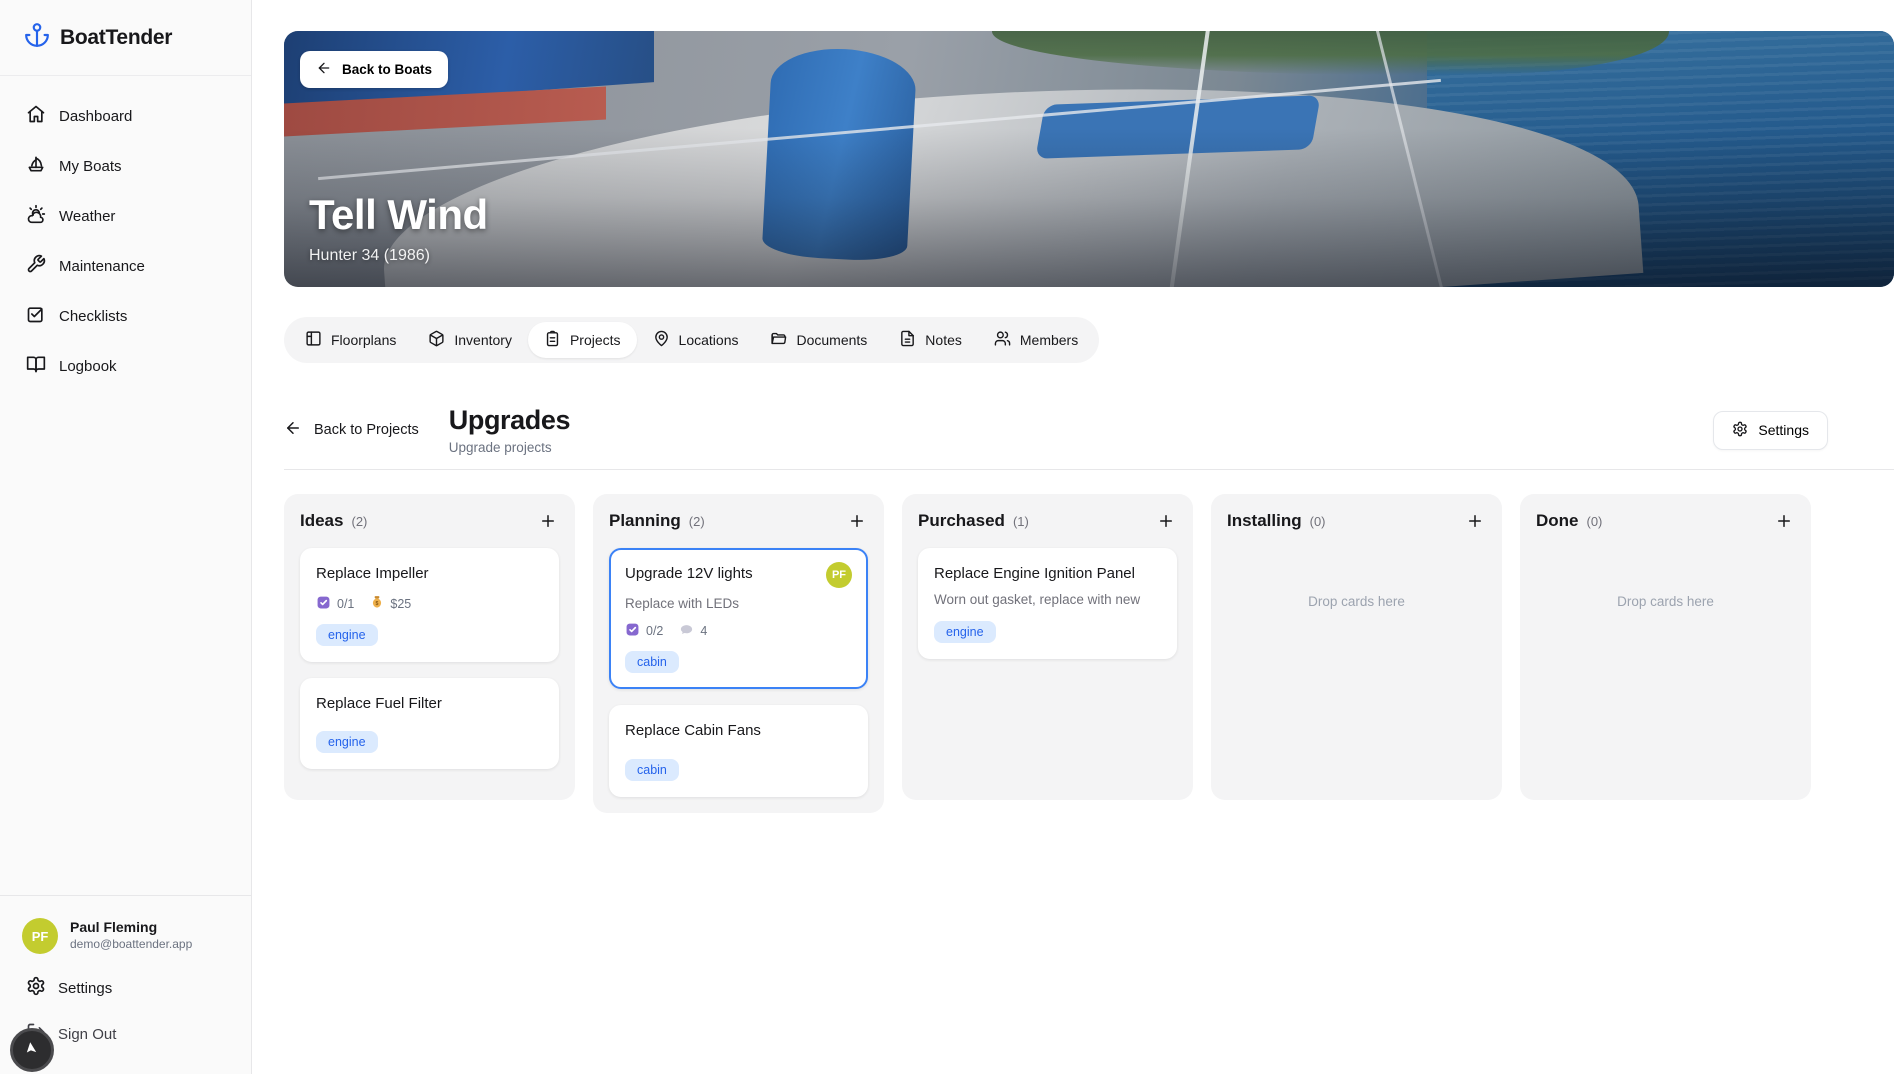  Describe the element at coordinates (509, 420) in the screenshot. I see `page-title: Upgrades` at that location.